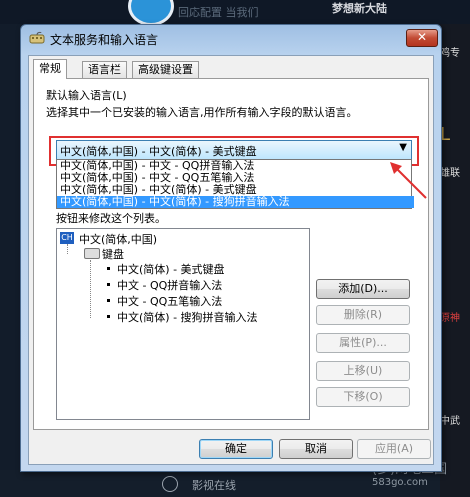 The width and height of the screenshot is (470, 497). I want to click on tab-advanced-key-settings: 高级键设置, so click(165, 69).